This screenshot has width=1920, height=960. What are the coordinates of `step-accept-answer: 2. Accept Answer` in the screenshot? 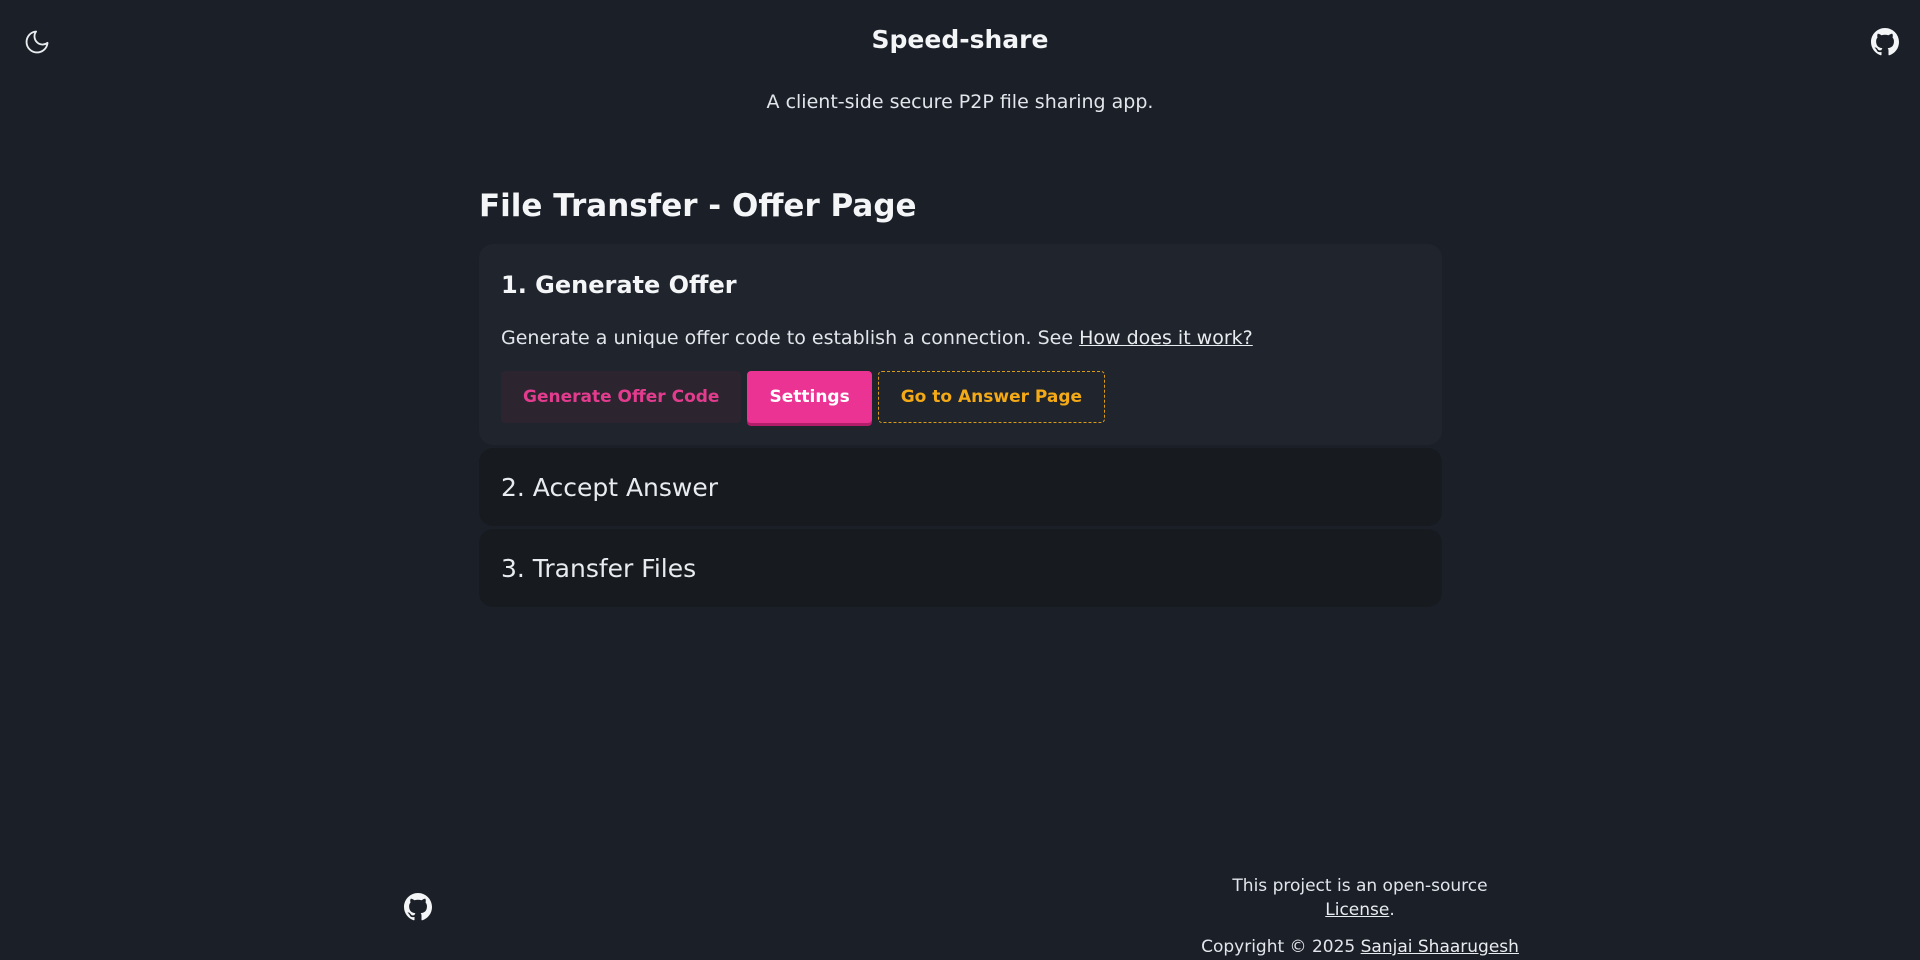 It's located at (960, 487).